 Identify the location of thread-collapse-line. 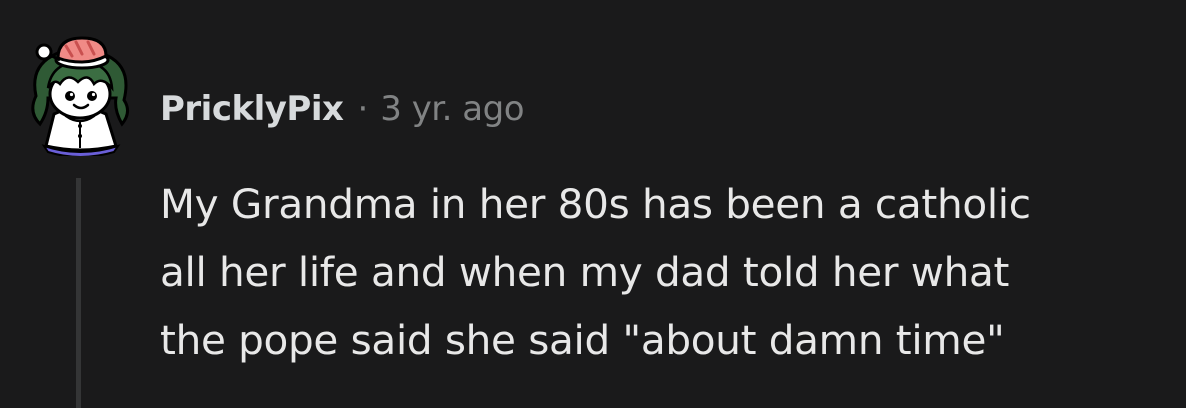
(78, 293).